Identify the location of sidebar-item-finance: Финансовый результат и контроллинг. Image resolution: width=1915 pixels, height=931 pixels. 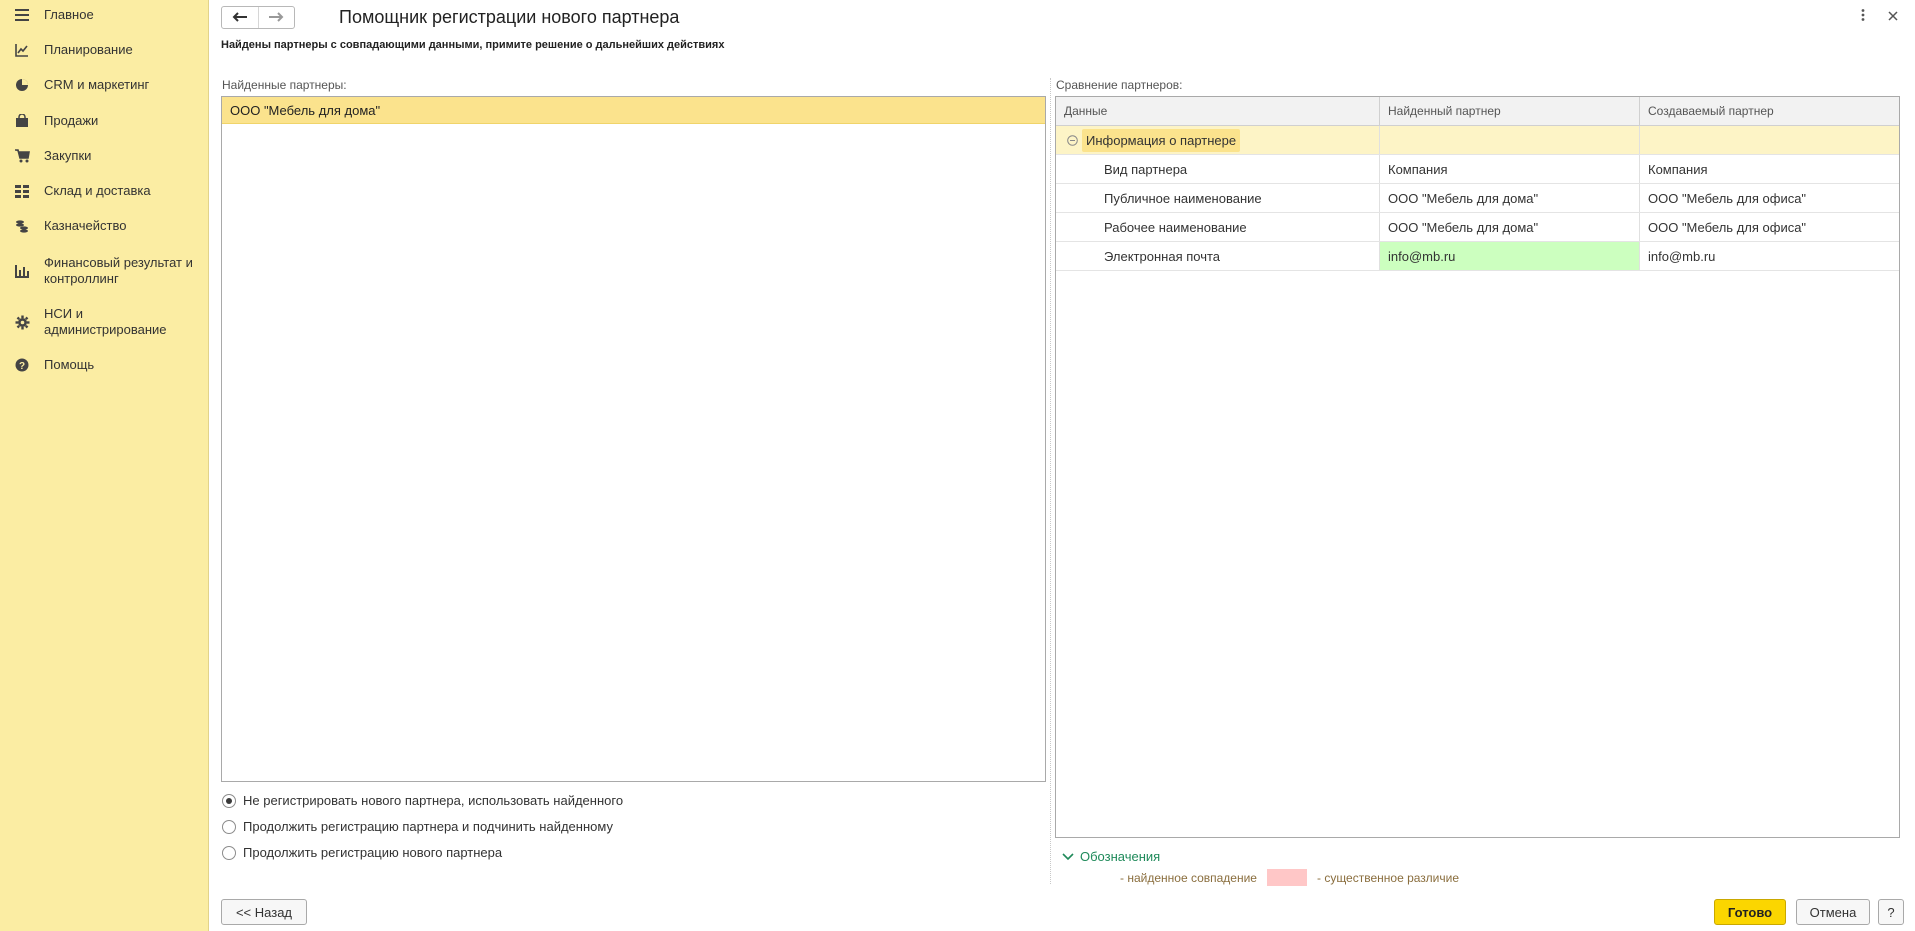
(104, 271).